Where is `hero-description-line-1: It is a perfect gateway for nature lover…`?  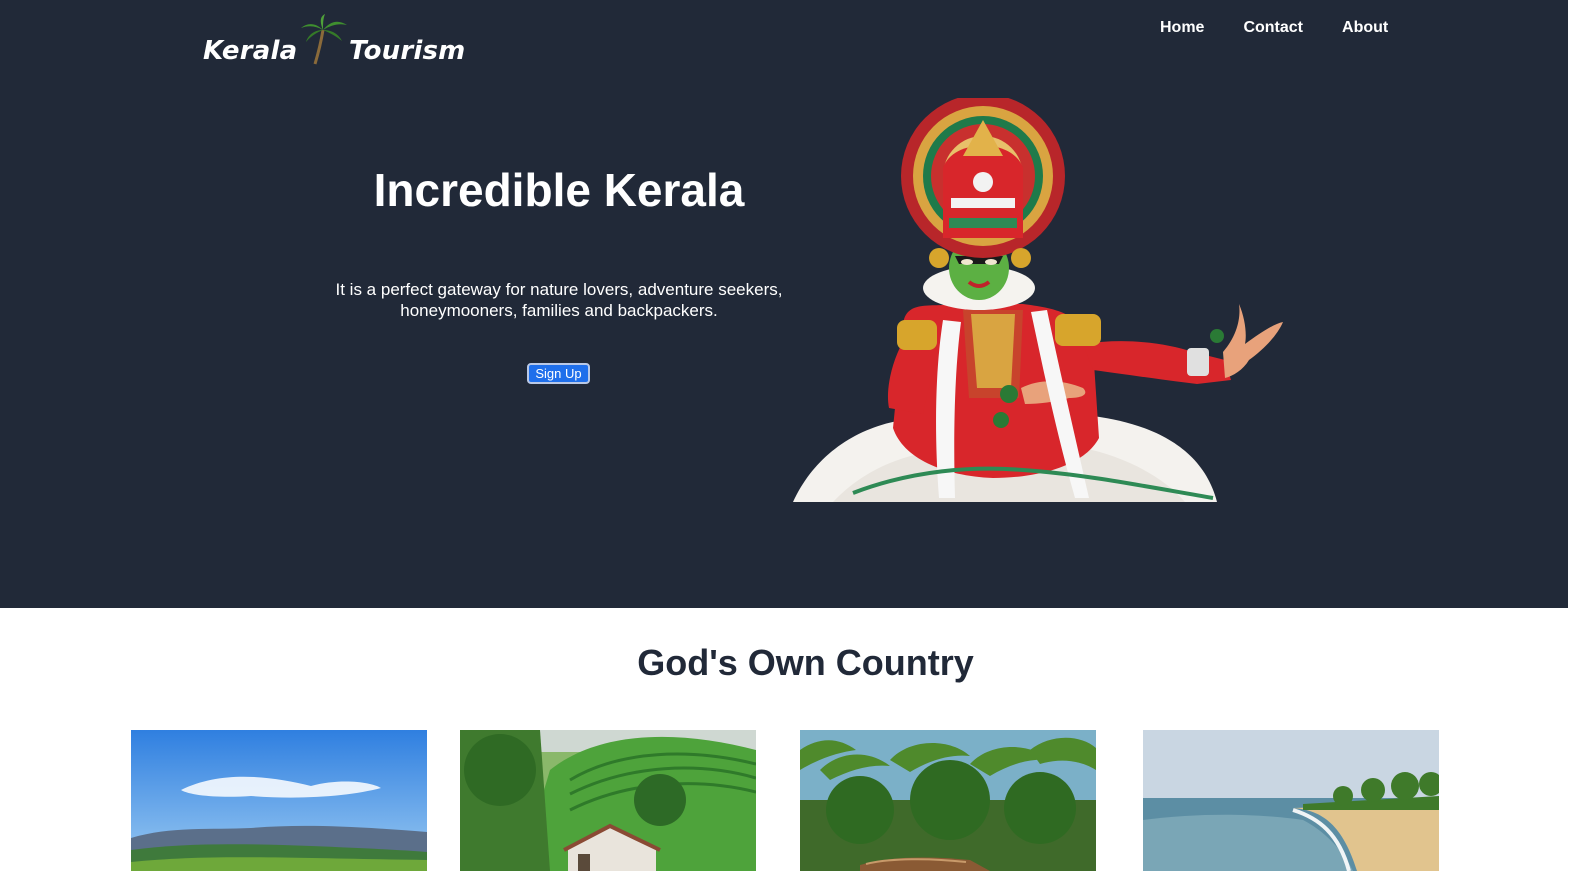 hero-description-line-1: It is a perfect gateway for nature lover… is located at coordinates (559, 289).